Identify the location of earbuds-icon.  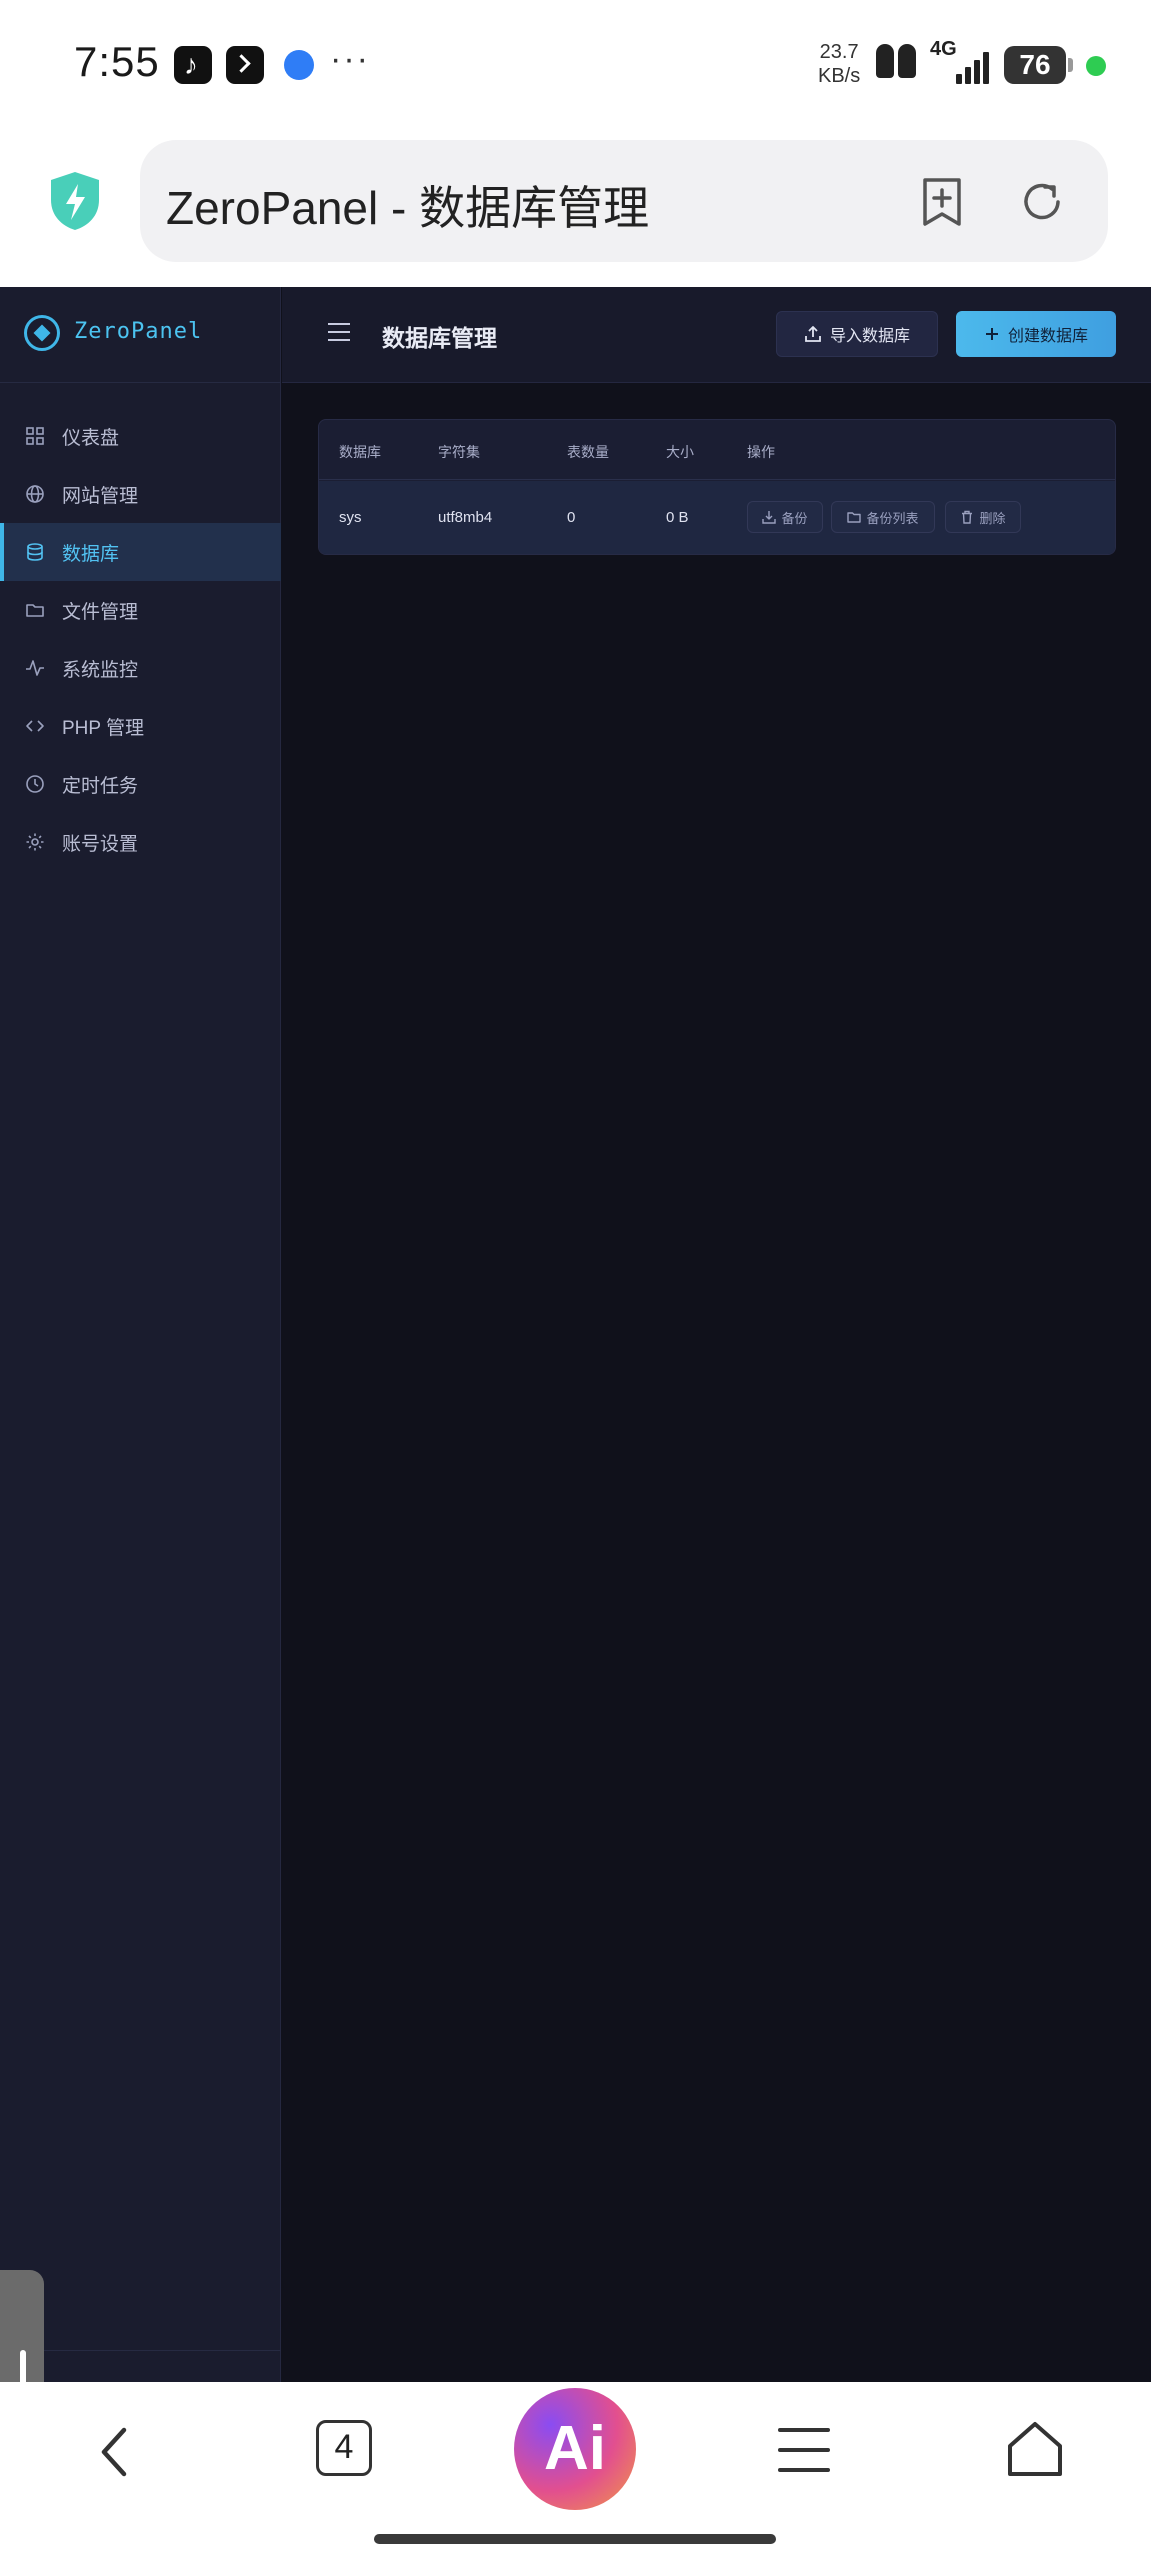
(899, 64).